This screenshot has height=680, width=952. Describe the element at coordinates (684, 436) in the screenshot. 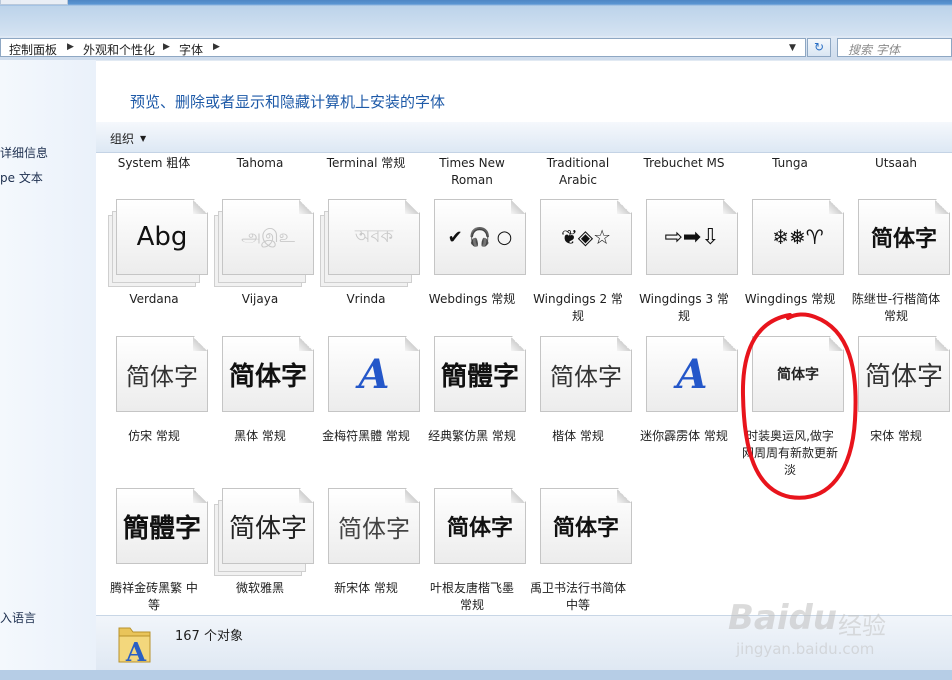

I see `font-item-label: 迷你霹雳体 常规` at that location.